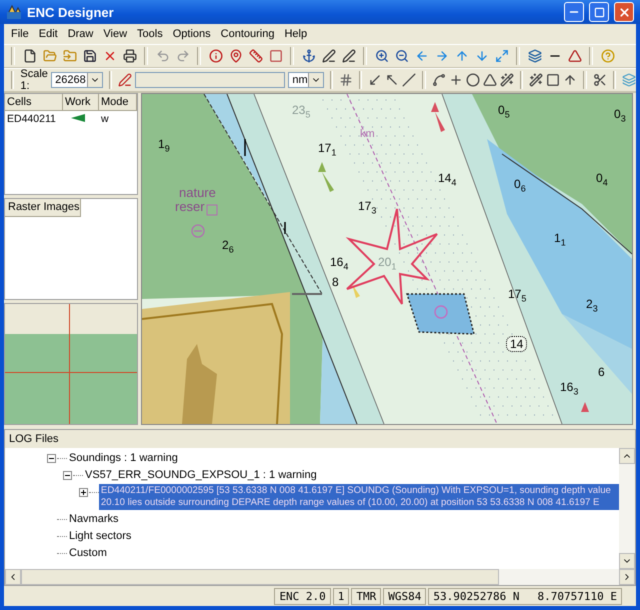  I want to click on square-symbol-icon, so click(212, 210).